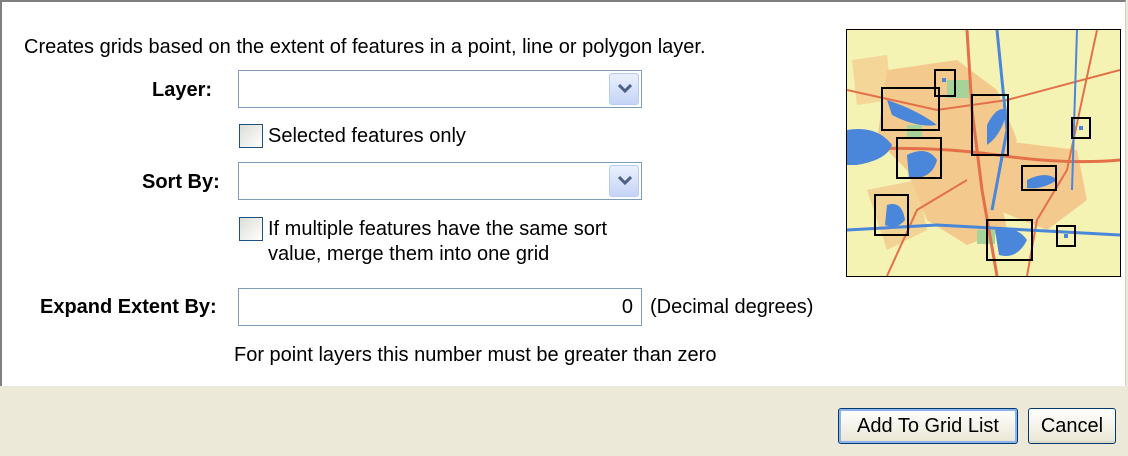 The image size is (1128, 456). What do you see at coordinates (251, 136) in the screenshot?
I see `selected-only-checkbox` at bounding box center [251, 136].